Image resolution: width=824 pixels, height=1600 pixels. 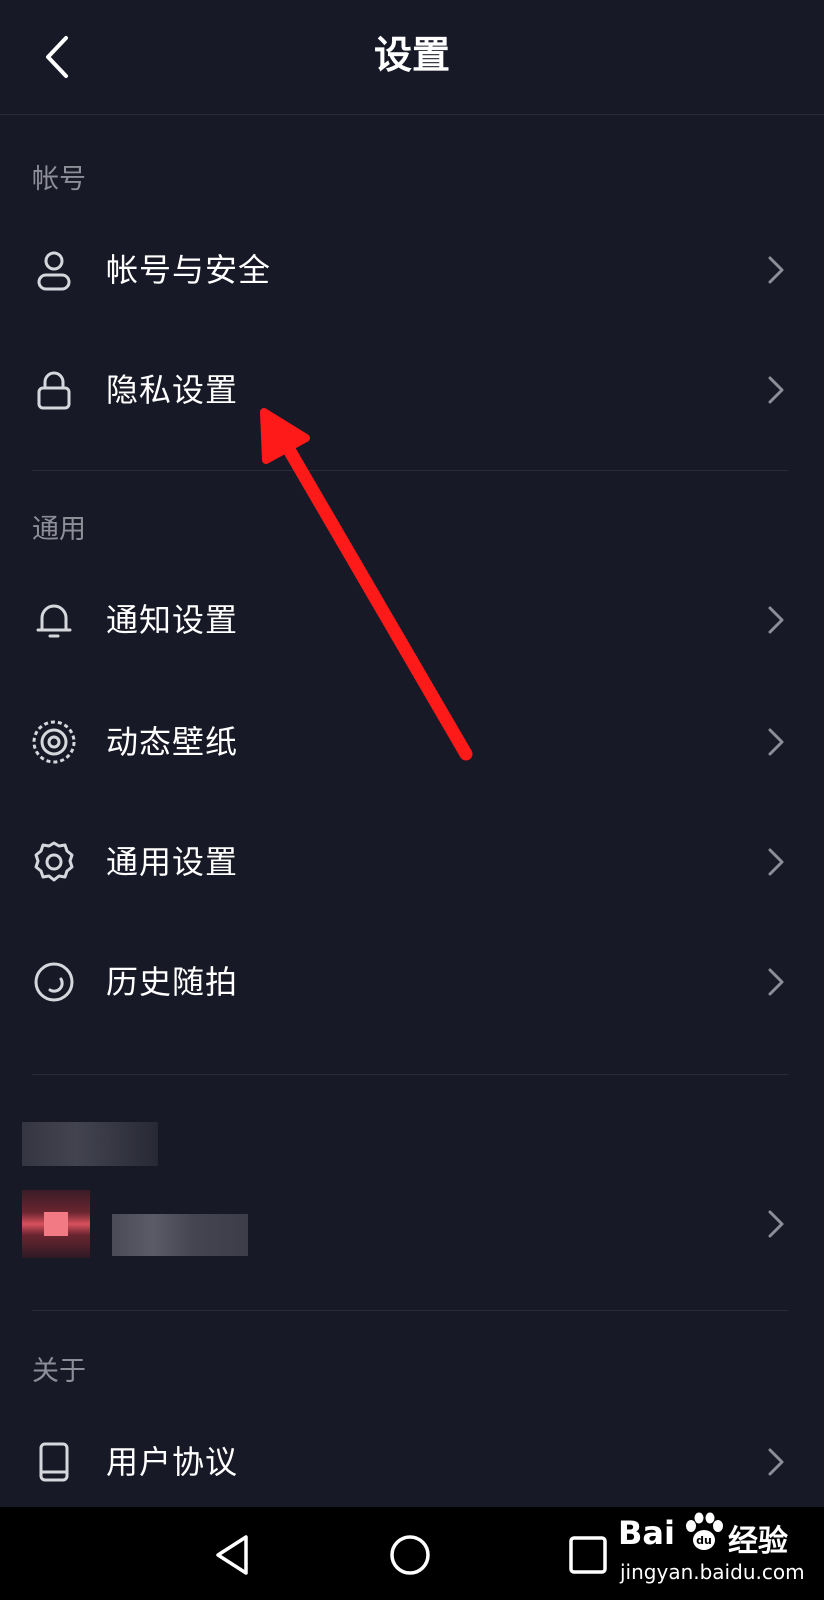 I want to click on watermark-brand: Bai, so click(x=646, y=1533).